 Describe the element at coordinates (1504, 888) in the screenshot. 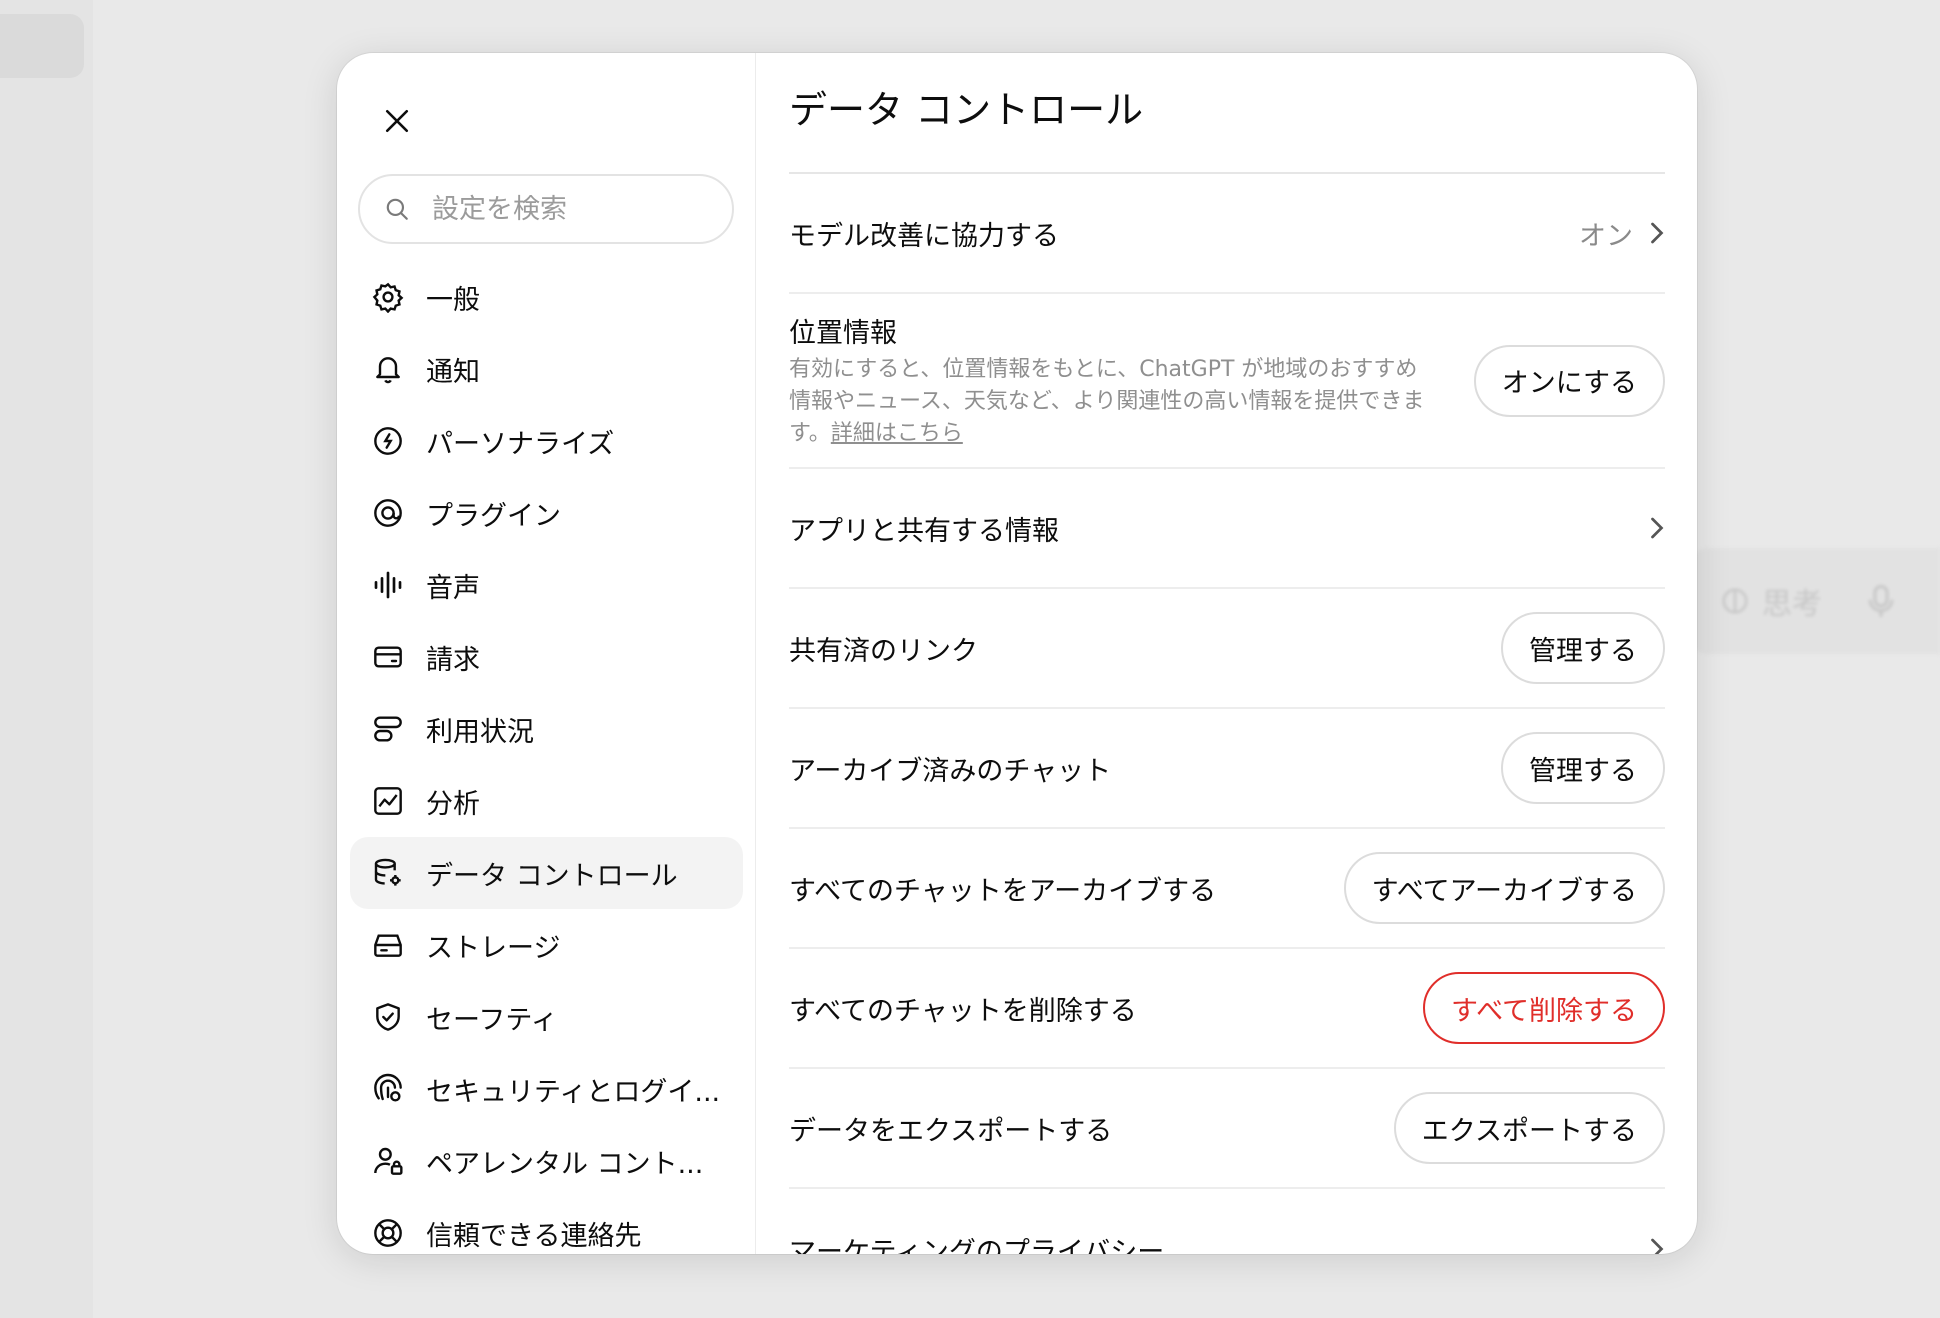

I see `archive-all-button: すべてアーカイブする` at that location.